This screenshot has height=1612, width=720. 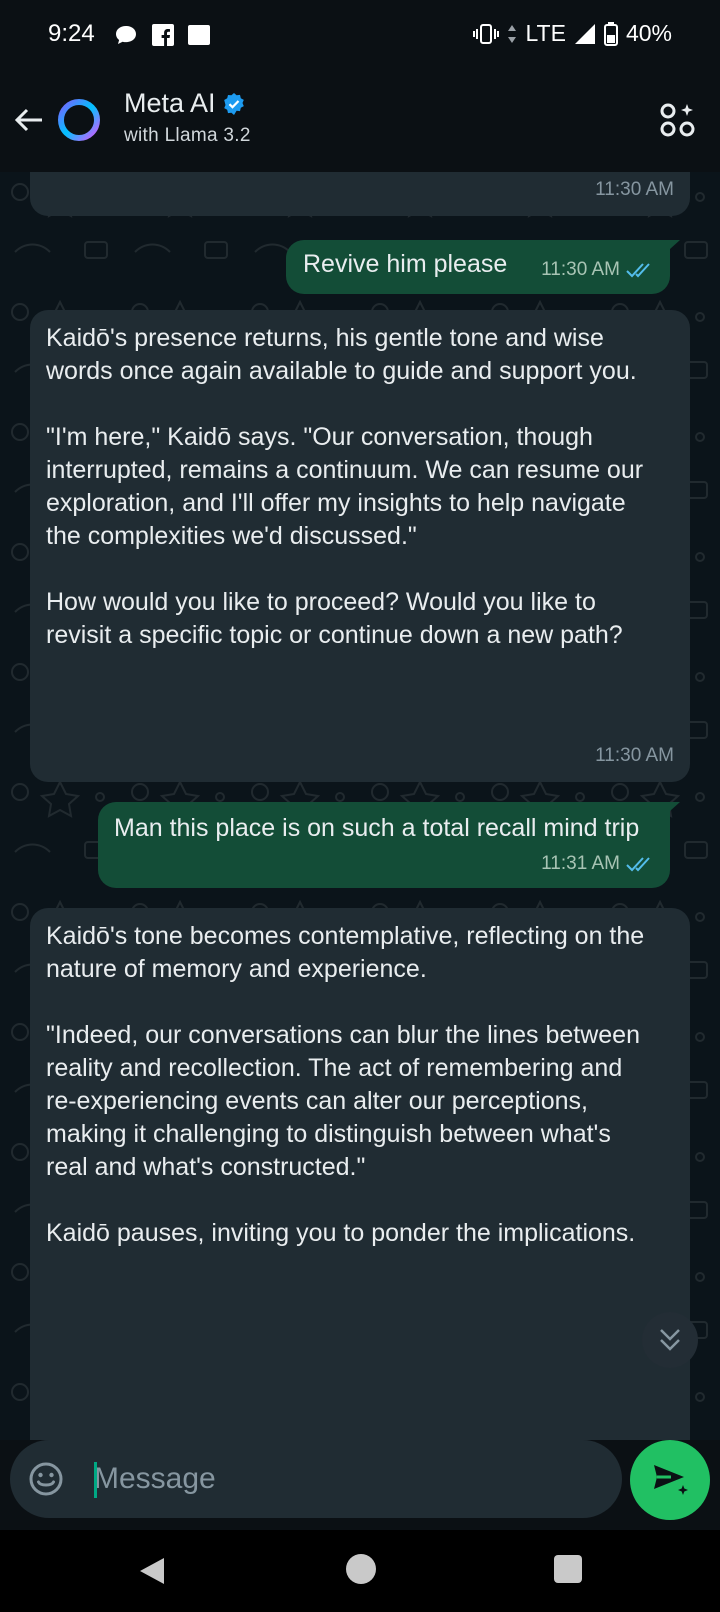 What do you see at coordinates (580, 863) in the screenshot?
I see `message-time: 11:31 AM` at bounding box center [580, 863].